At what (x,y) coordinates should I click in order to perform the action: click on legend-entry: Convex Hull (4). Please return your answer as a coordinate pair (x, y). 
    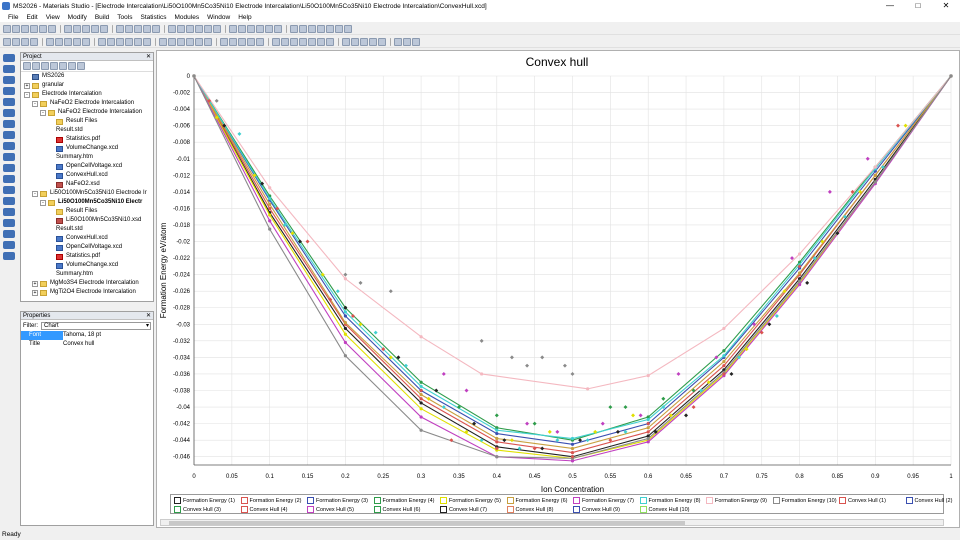
    Looking at the image, I should click on (263, 509).